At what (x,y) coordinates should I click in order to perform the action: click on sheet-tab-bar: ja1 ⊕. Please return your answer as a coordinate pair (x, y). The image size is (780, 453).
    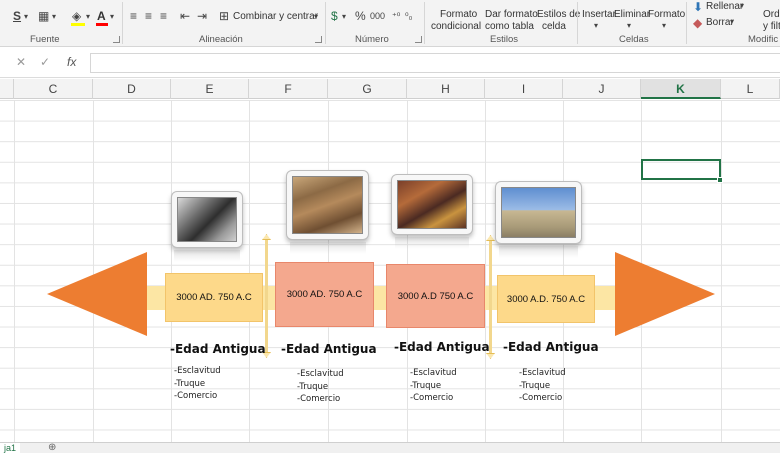
    Looking at the image, I should click on (390, 447).